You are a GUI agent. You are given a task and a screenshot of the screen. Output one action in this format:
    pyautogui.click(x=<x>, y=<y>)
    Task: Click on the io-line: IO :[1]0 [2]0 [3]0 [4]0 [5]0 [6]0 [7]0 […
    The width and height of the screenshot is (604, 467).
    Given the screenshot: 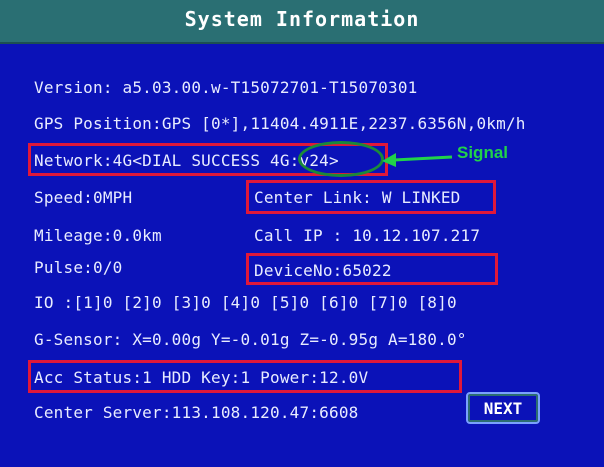 What is the action you would take?
    pyautogui.click(x=245, y=302)
    